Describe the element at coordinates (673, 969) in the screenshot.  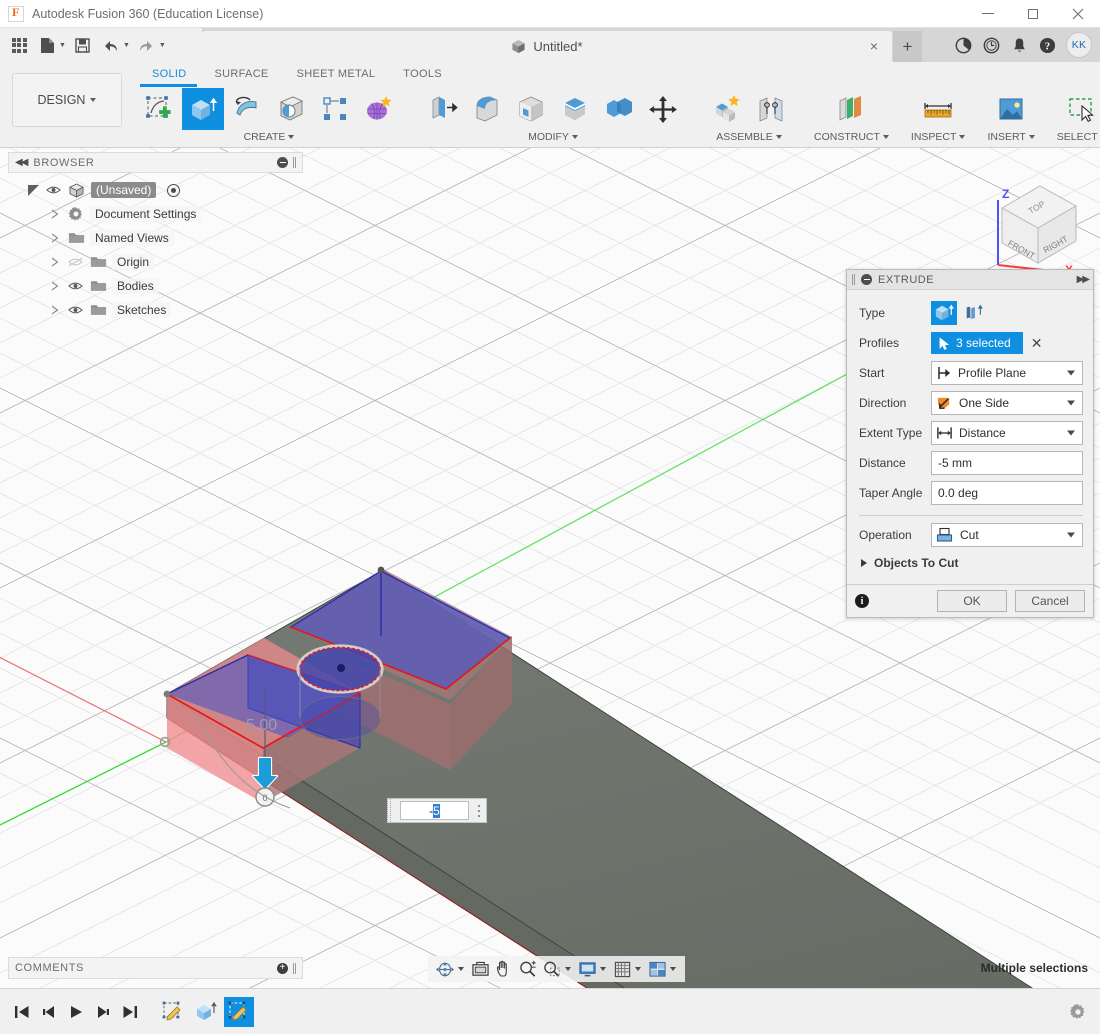
I see `viewports-caret-icon` at that location.